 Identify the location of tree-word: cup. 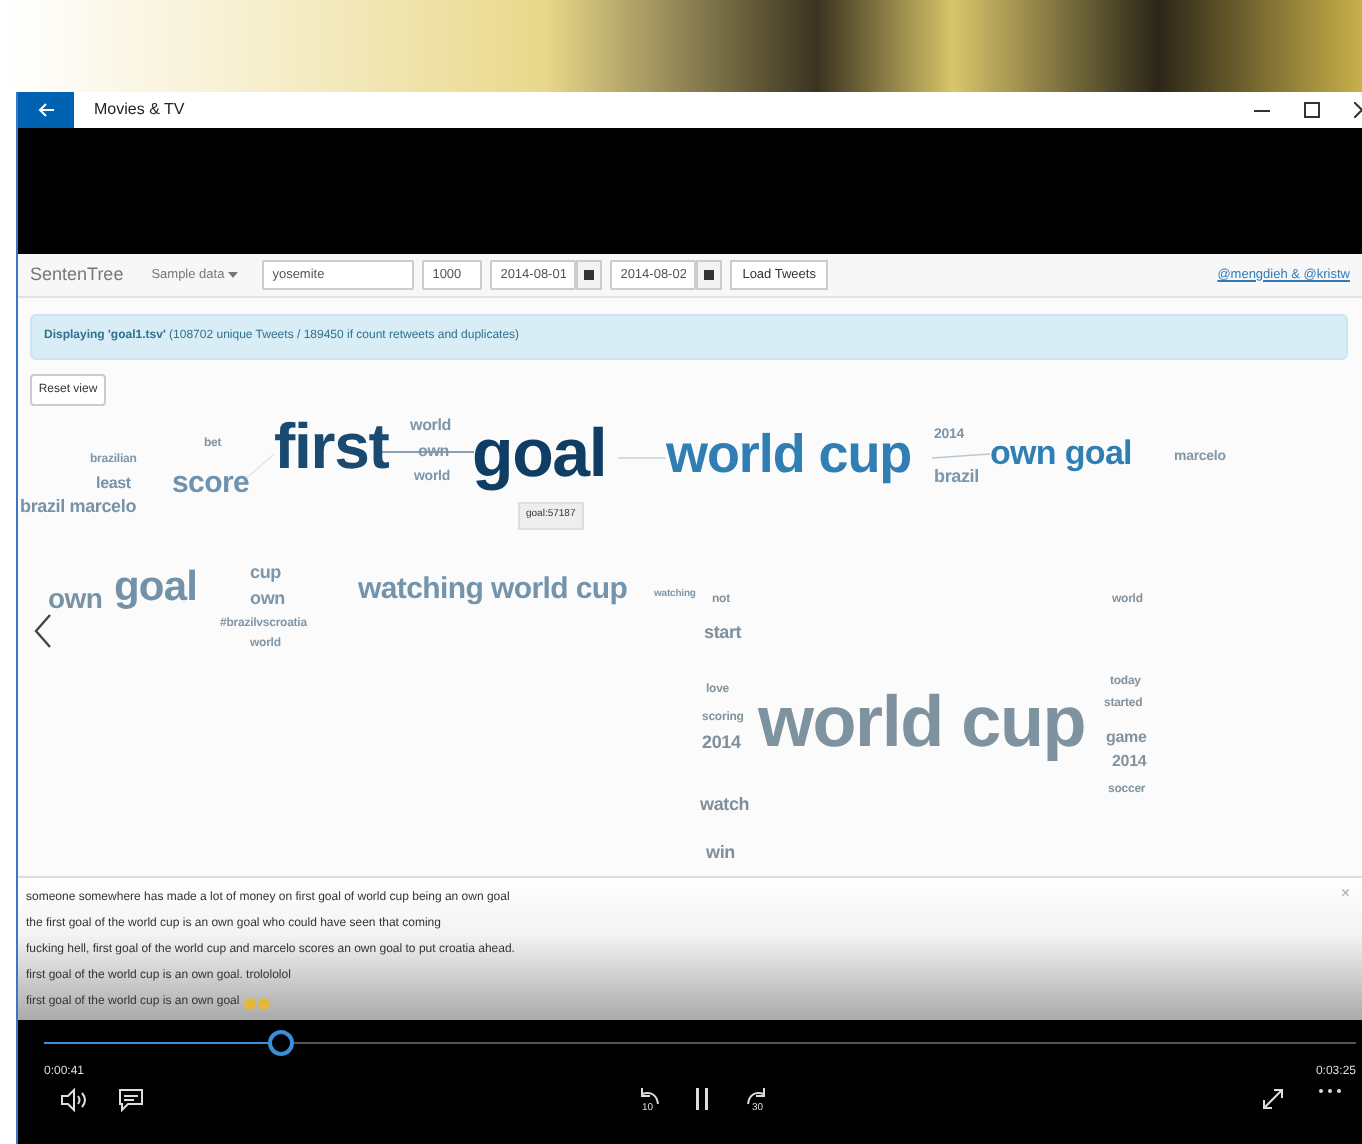
(265, 573).